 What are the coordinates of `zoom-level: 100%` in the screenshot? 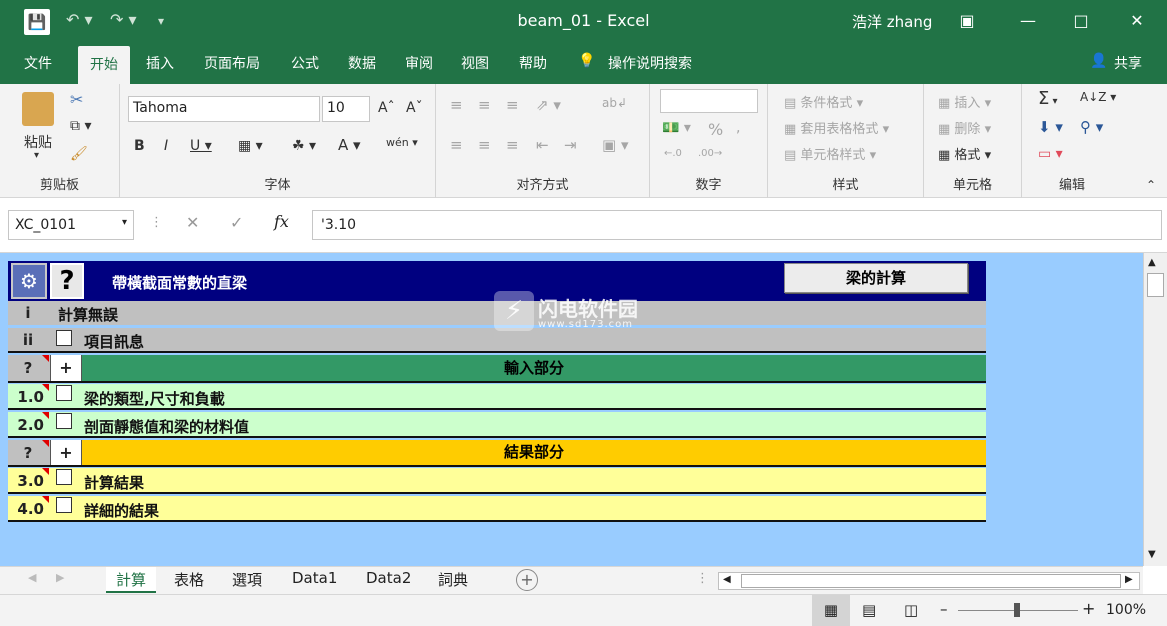 It's located at (1126, 610).